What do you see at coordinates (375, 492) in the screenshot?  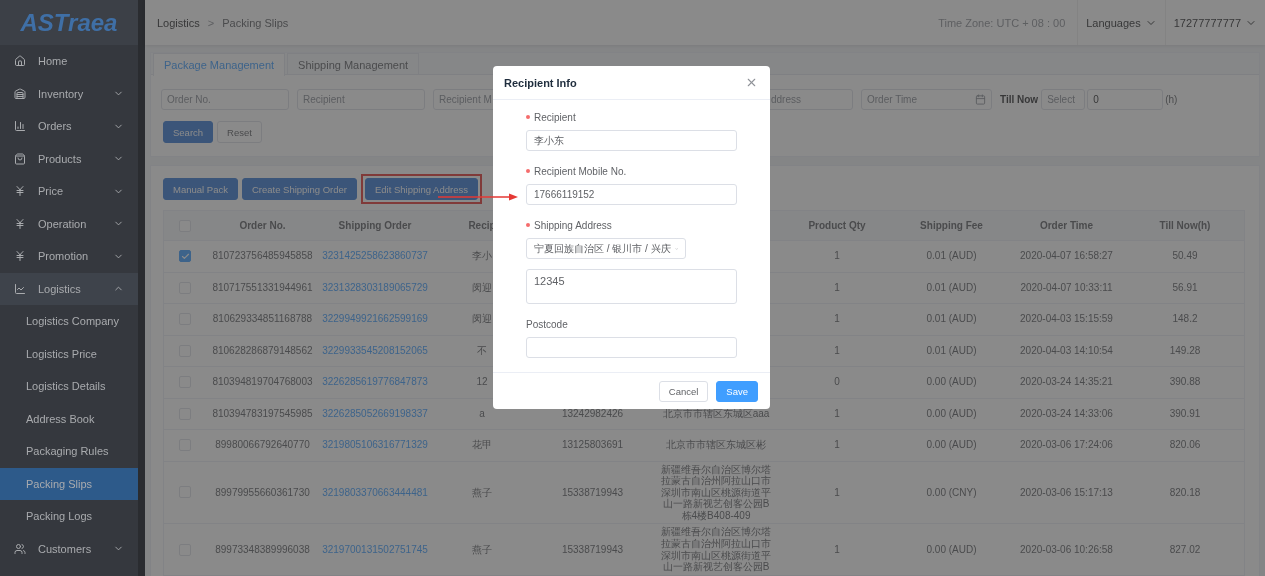 I see `order-link: 3219803370663444481` at bounding box center [375, 492].